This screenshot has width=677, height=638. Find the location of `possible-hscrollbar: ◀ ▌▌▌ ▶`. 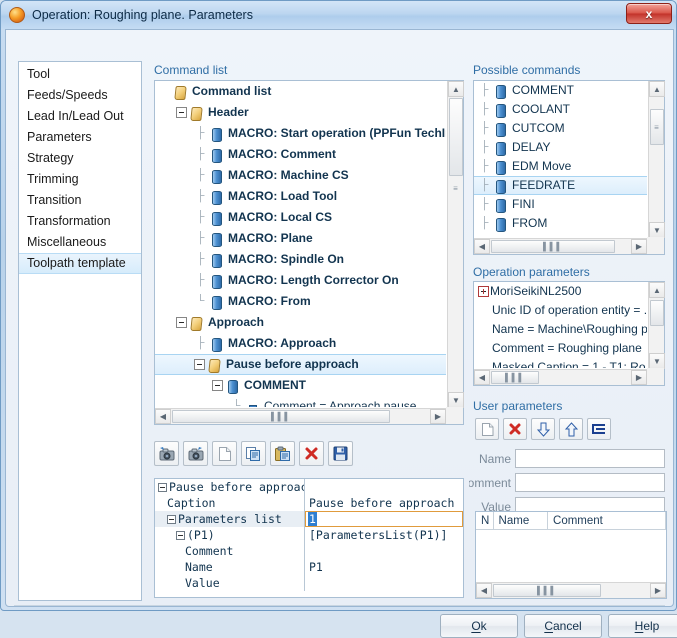

possible-hscrollbar: ◀ ▌▌▌ ▶ is located at coordinates (560, 246).